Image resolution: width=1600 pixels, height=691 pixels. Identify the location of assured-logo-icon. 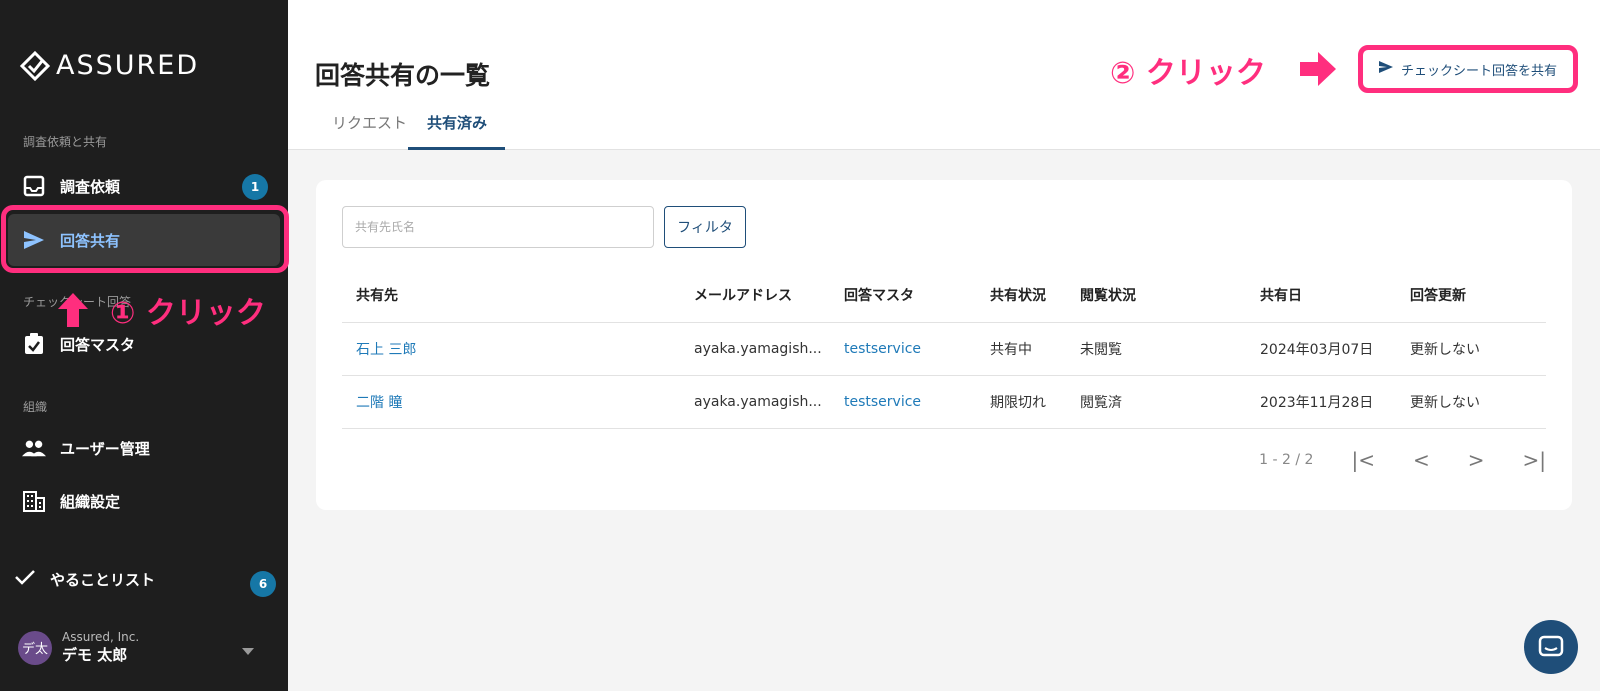
(35, 65).